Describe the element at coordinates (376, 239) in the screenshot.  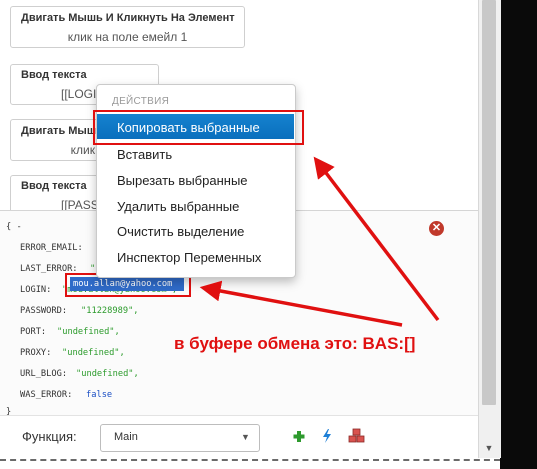
I see `arrow-to-copy` at that location.